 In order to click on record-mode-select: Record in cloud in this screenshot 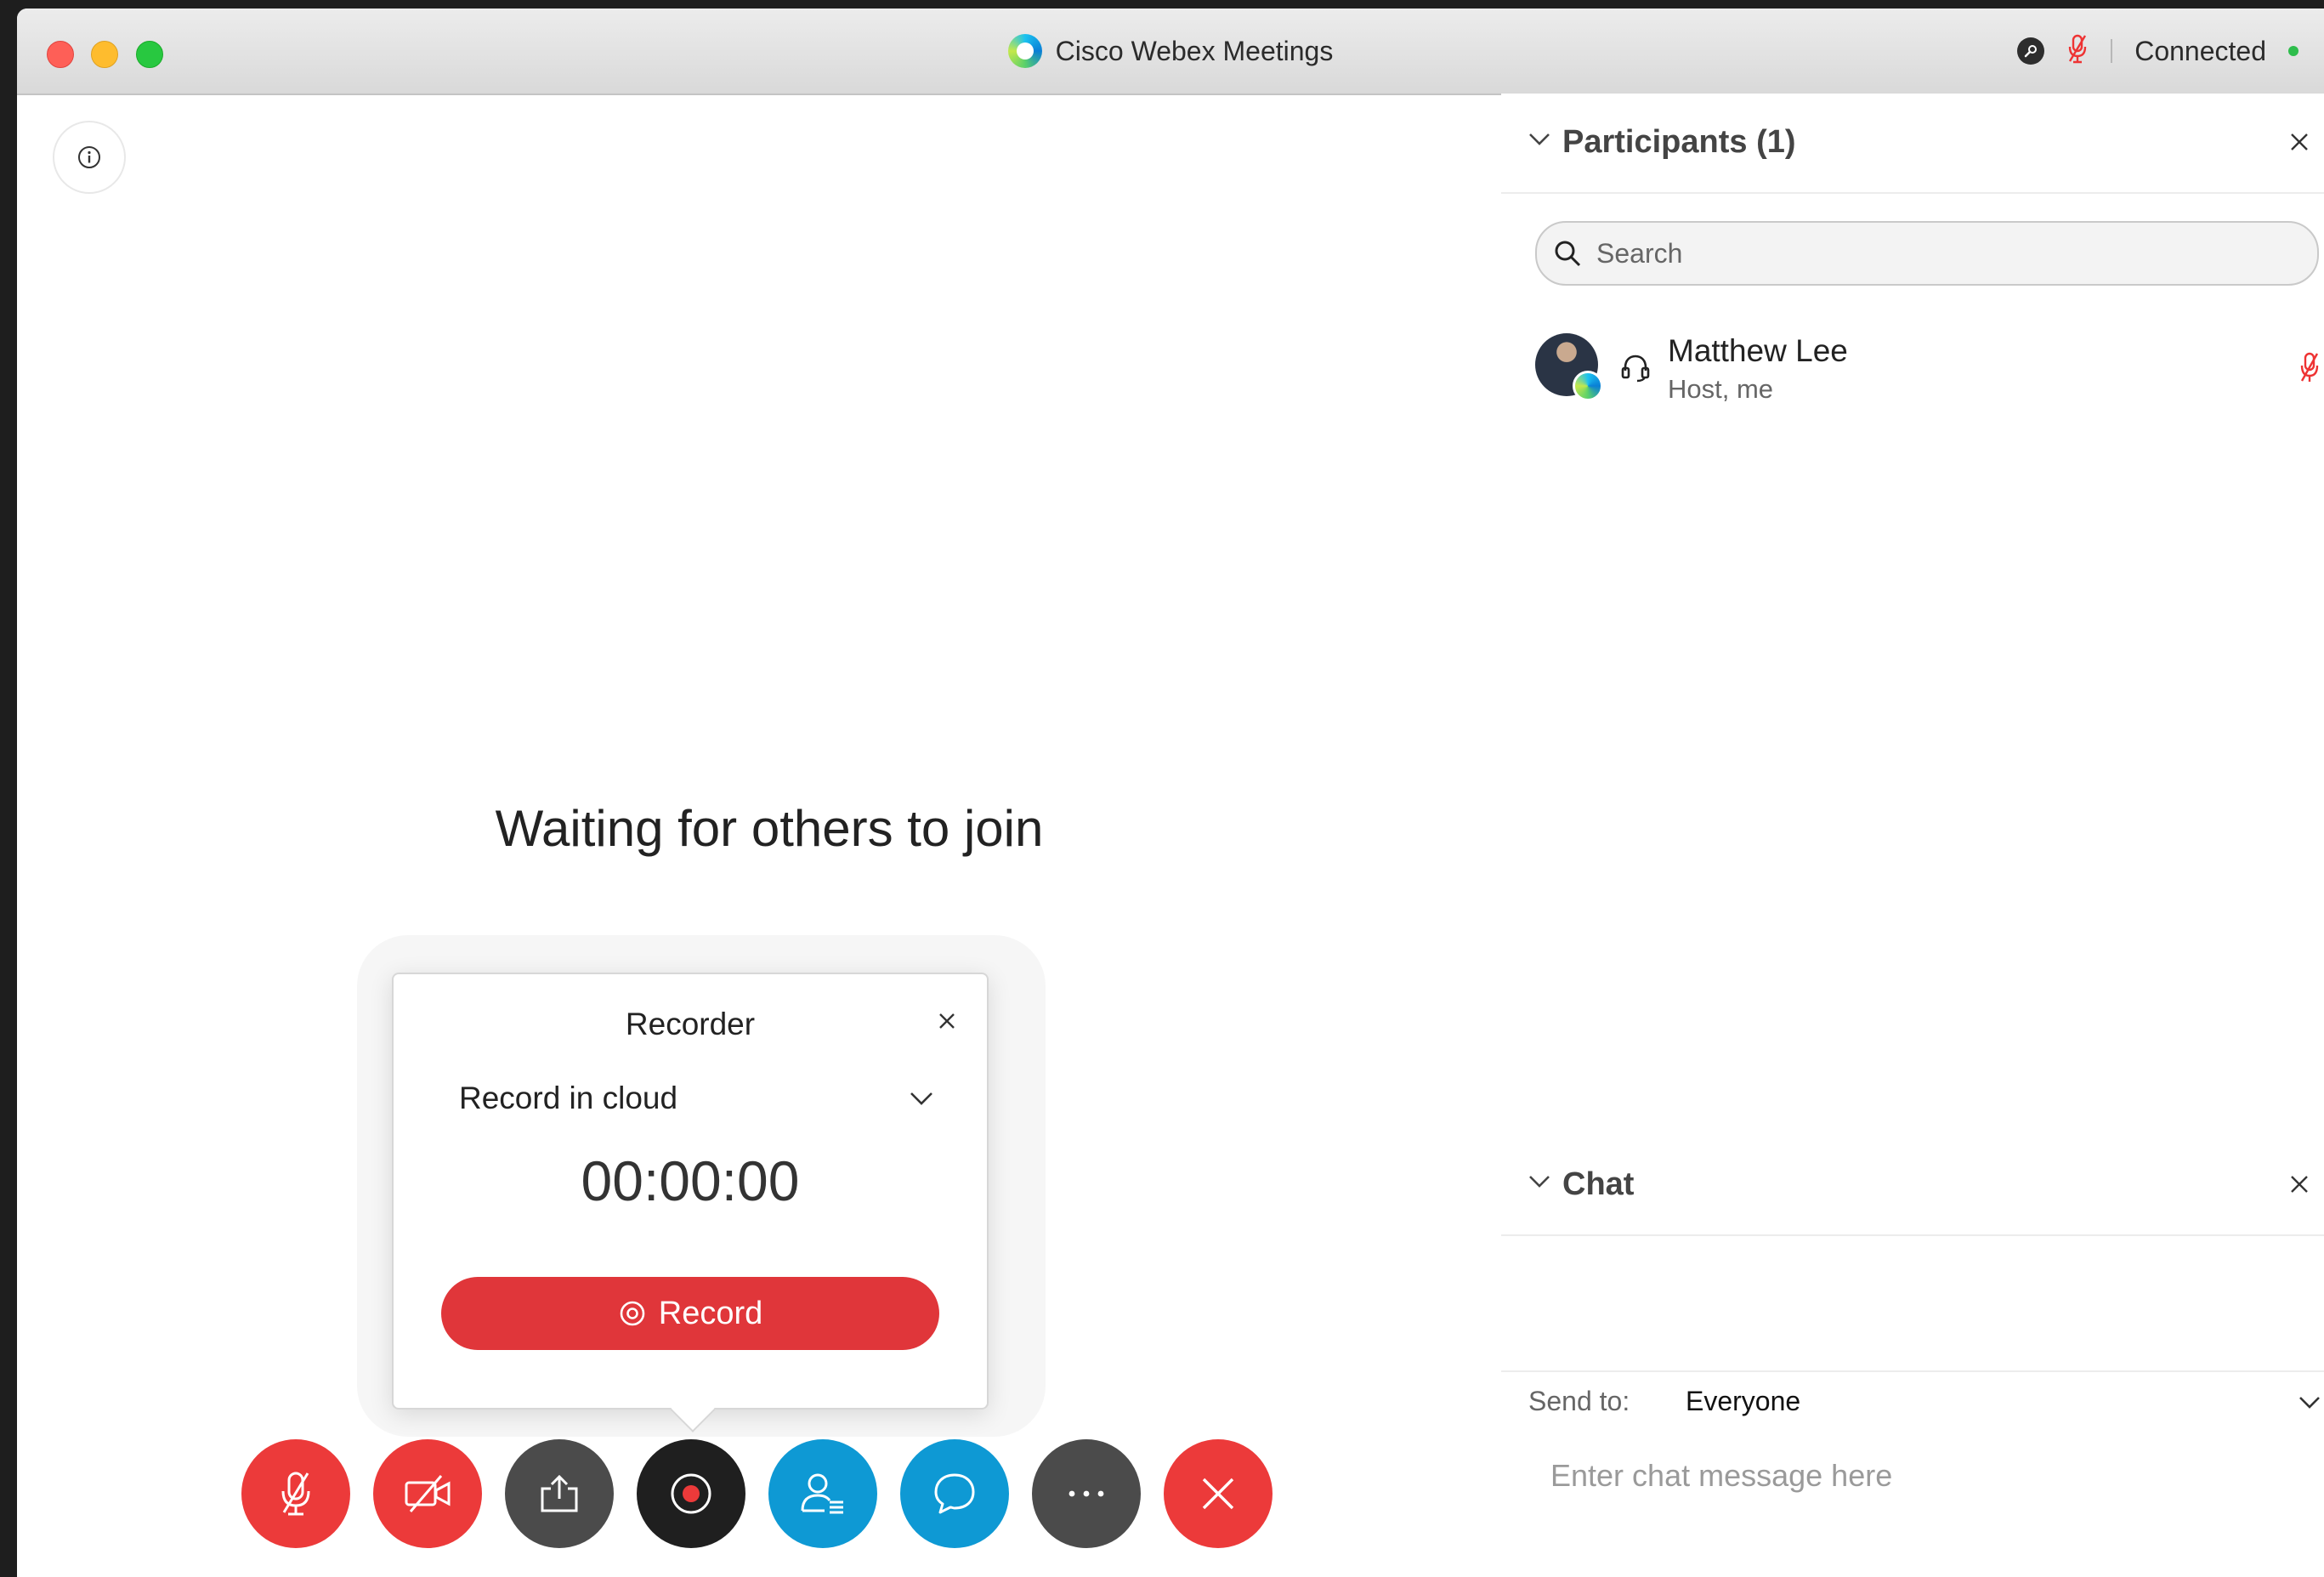, I will do `click(697, 1098)`.